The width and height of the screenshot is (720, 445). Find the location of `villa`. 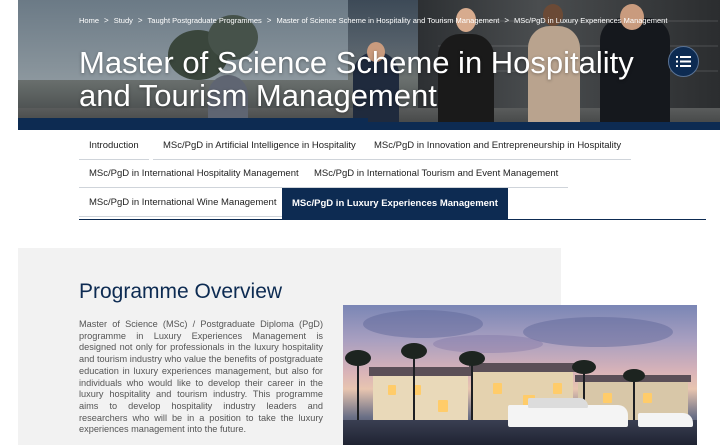

villa is located at coordinates (420, 397).